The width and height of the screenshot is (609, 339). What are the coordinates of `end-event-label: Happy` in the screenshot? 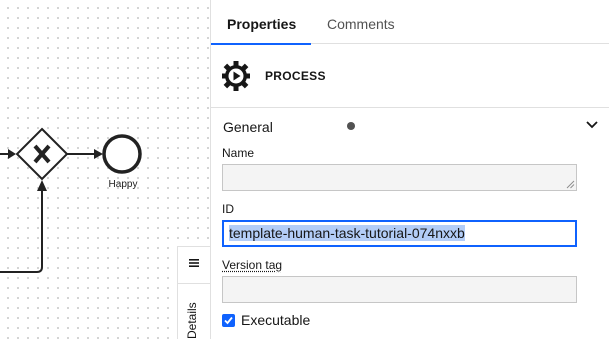 It's located at (123, 184).